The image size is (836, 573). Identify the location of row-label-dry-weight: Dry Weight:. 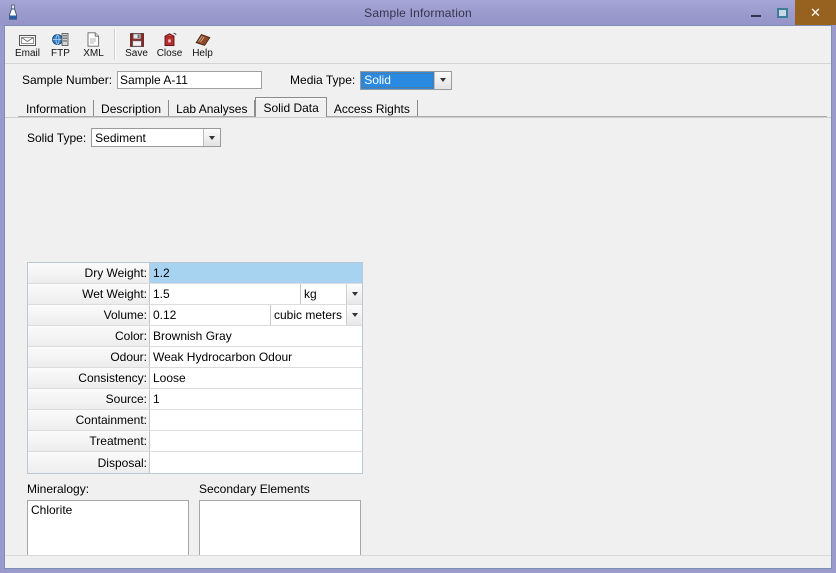
(89, 273).